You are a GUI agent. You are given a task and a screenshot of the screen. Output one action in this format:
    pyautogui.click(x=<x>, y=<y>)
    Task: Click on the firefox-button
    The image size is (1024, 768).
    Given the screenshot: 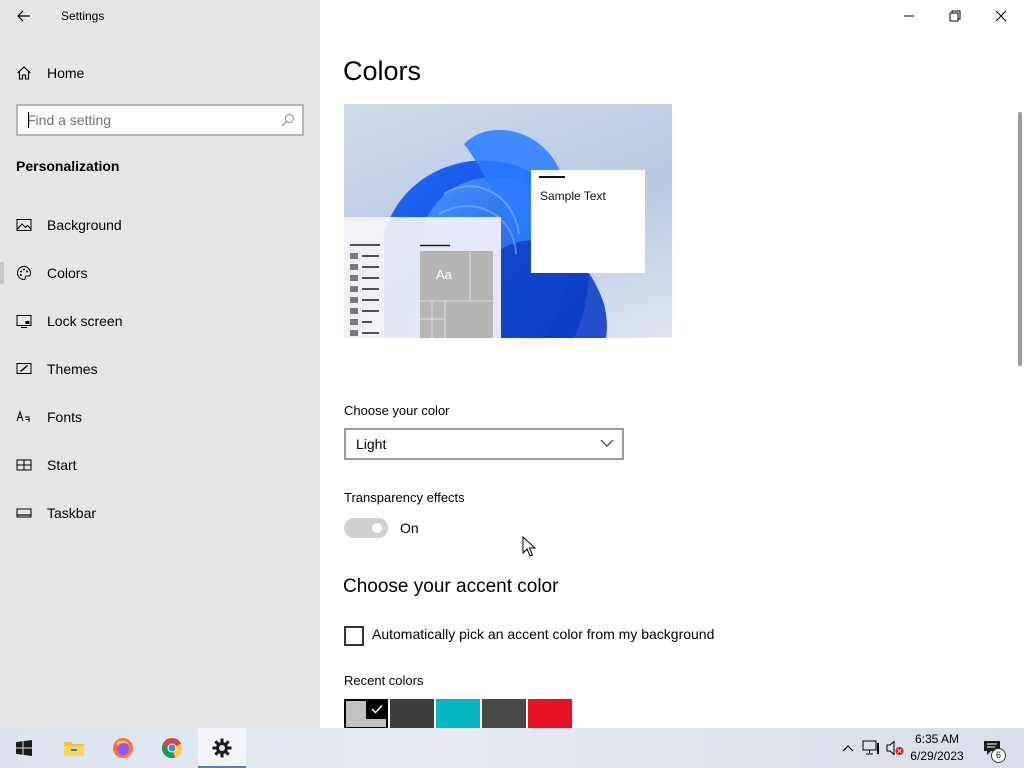 What is the action you would take?
    pyautogui.click(x=123, y=748)
    